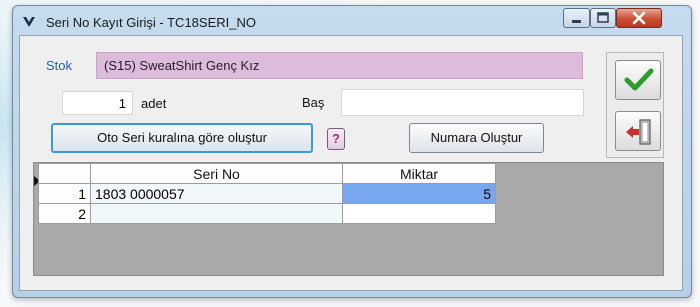 The width and height of the screenshot is (700, 307). Describe the element at coordinates (182, 138) in the screenshot. I see `auto-serial-button: Oto Seri kuralına göre oluştur` at that location.